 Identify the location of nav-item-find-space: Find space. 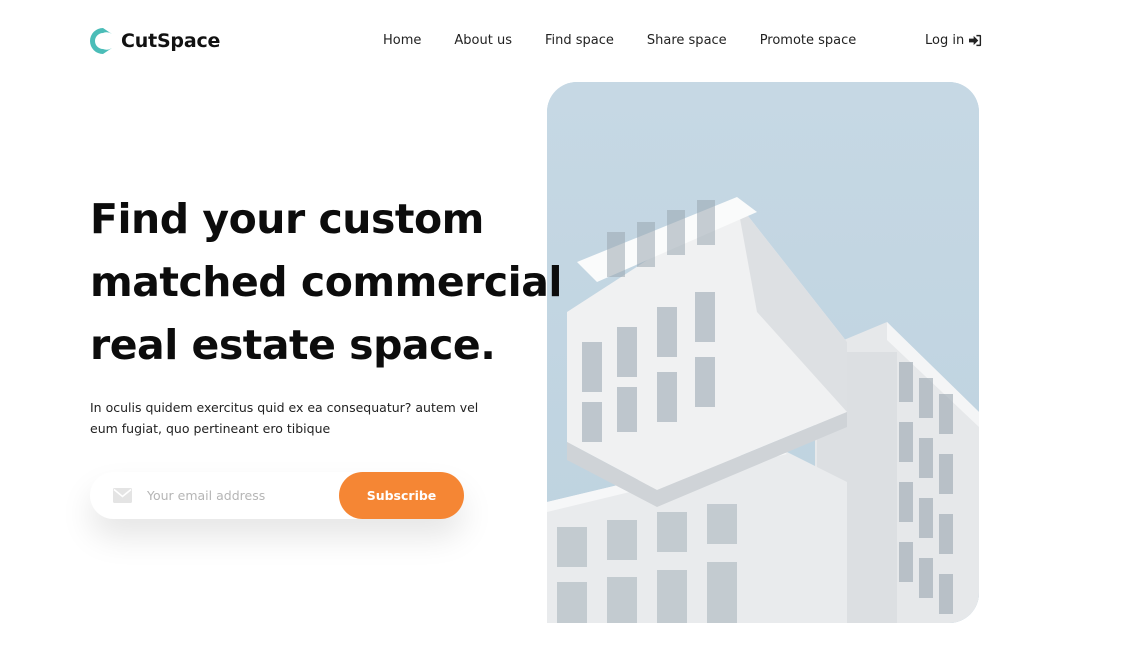
(579, 40).